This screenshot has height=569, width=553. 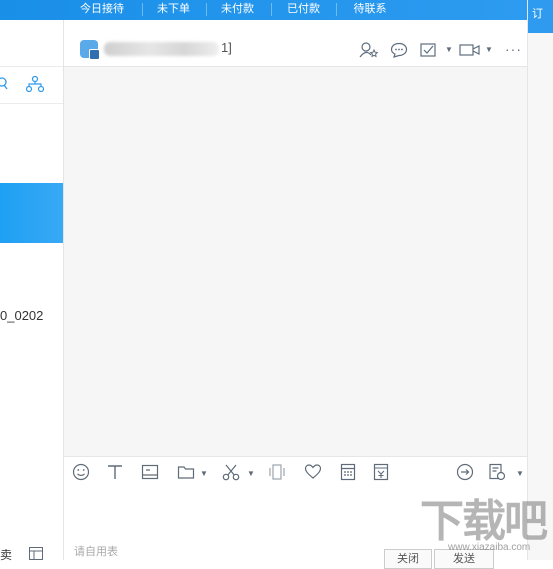 What do you see at coordinates (21, 315) in the screenshot?
I see `contact-item-label: 0_0202` at bounding box center [21, 315].